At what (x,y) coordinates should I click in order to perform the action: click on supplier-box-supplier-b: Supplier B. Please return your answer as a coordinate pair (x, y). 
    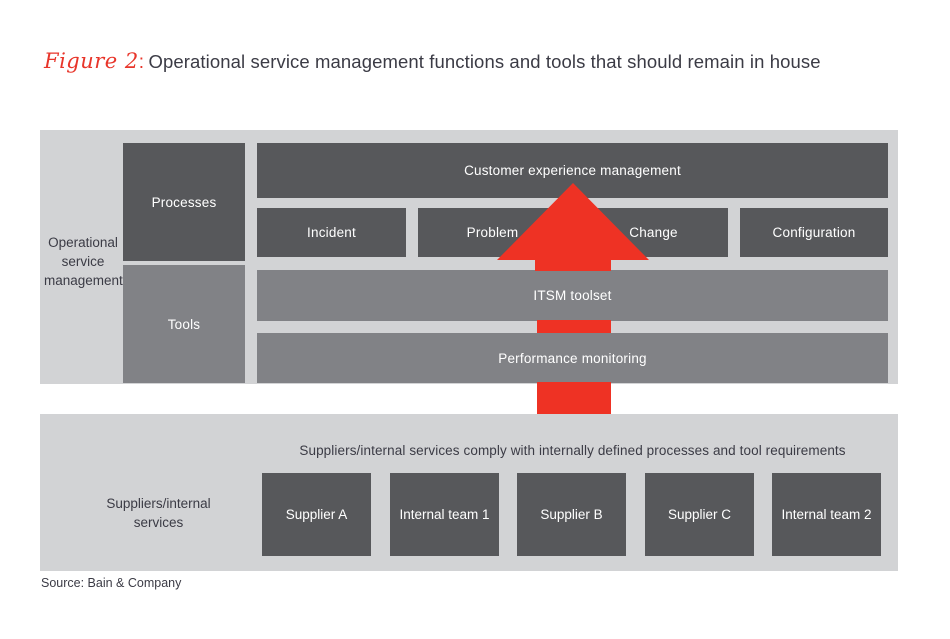
    Looking at the image, I should click on (571, 514).